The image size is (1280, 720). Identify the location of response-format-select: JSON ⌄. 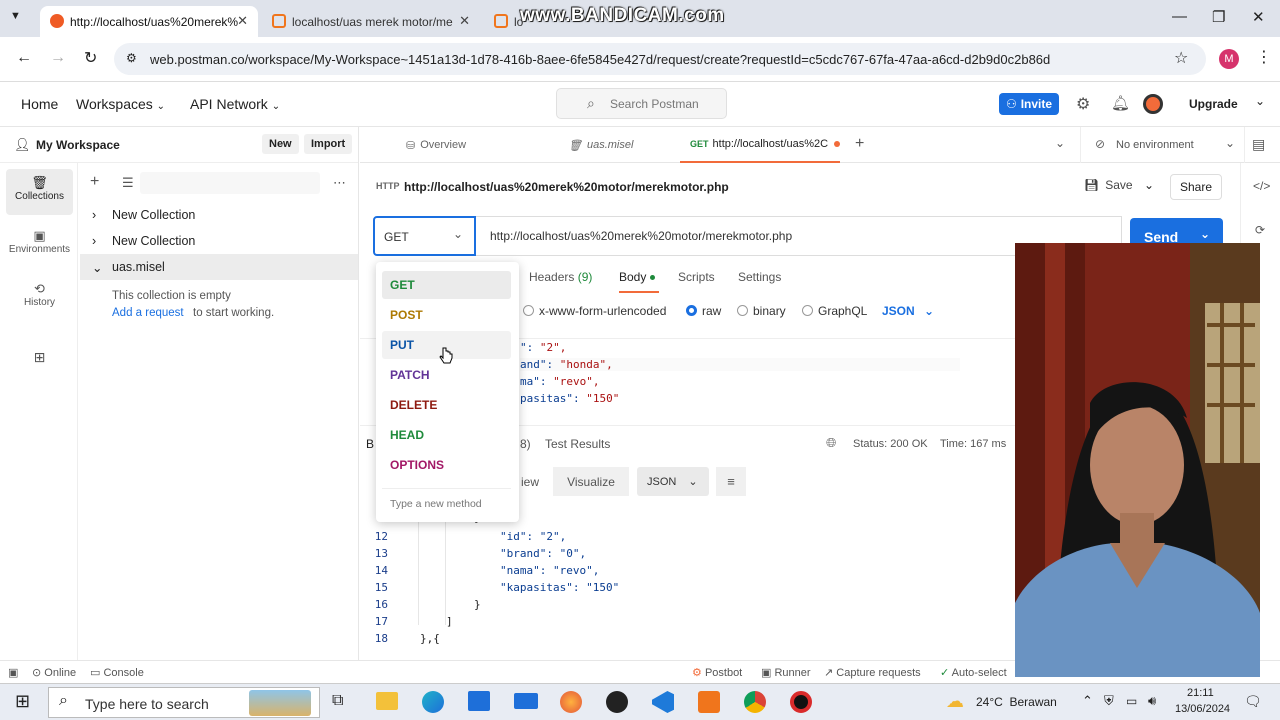
(673, 481).